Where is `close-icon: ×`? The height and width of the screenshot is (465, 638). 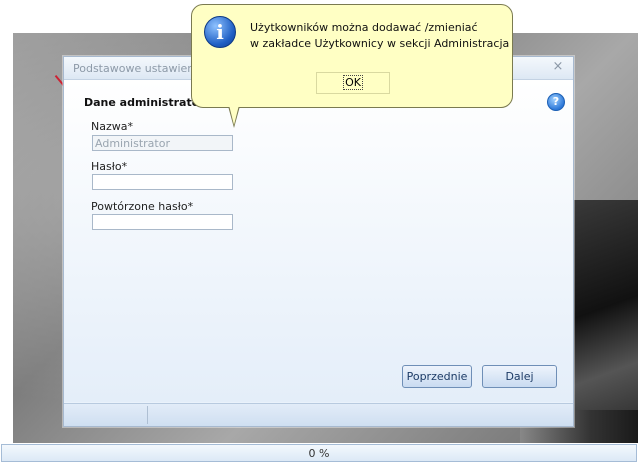
close-icon: × is located at coordinates (558, 67).